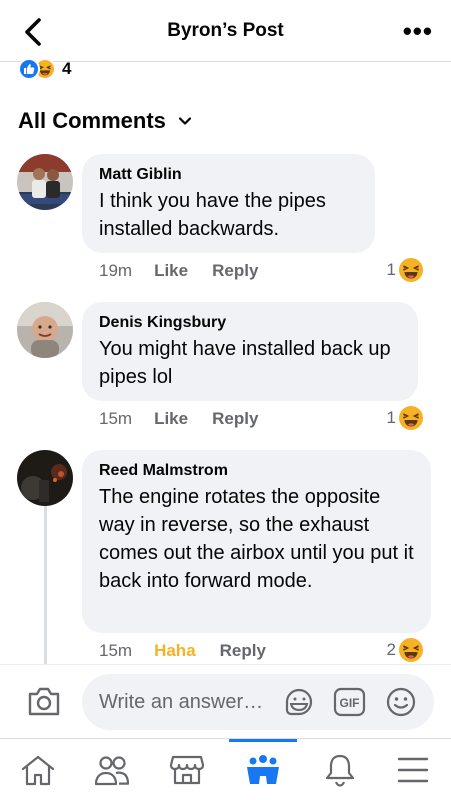  Describe the element at coordinates (418, 31) in the screenshot. I see `more-icon: •••` at that location.